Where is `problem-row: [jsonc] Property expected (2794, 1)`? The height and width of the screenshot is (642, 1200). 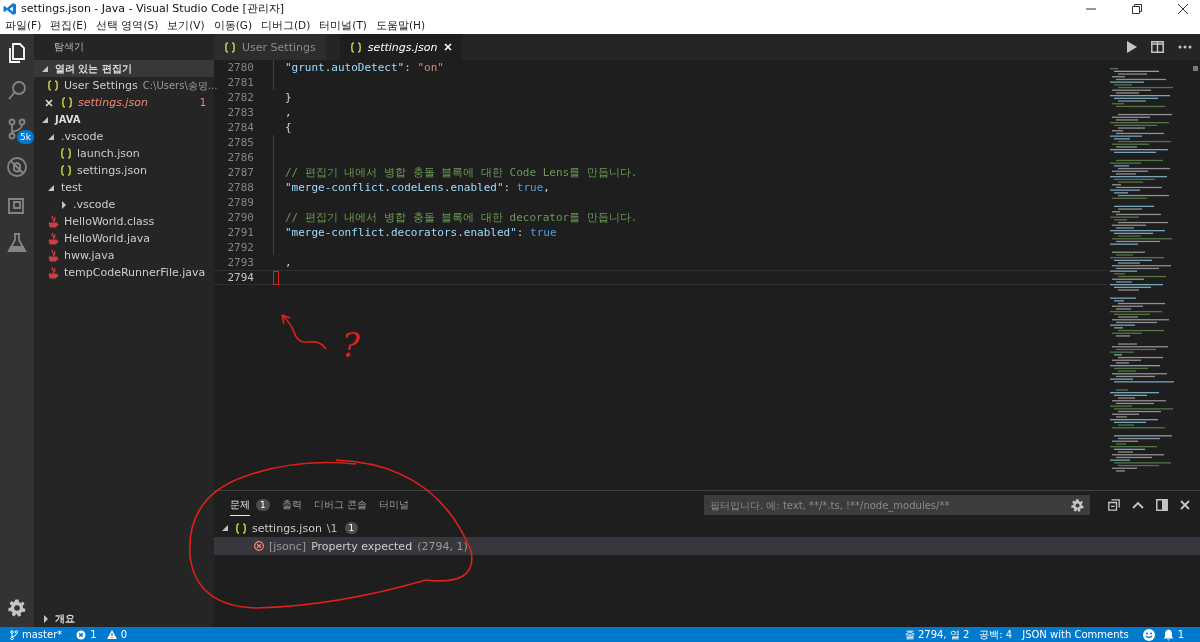
problem-row: [jsonc] Property expected (2794, 1) is located at coordinates (707, 546).